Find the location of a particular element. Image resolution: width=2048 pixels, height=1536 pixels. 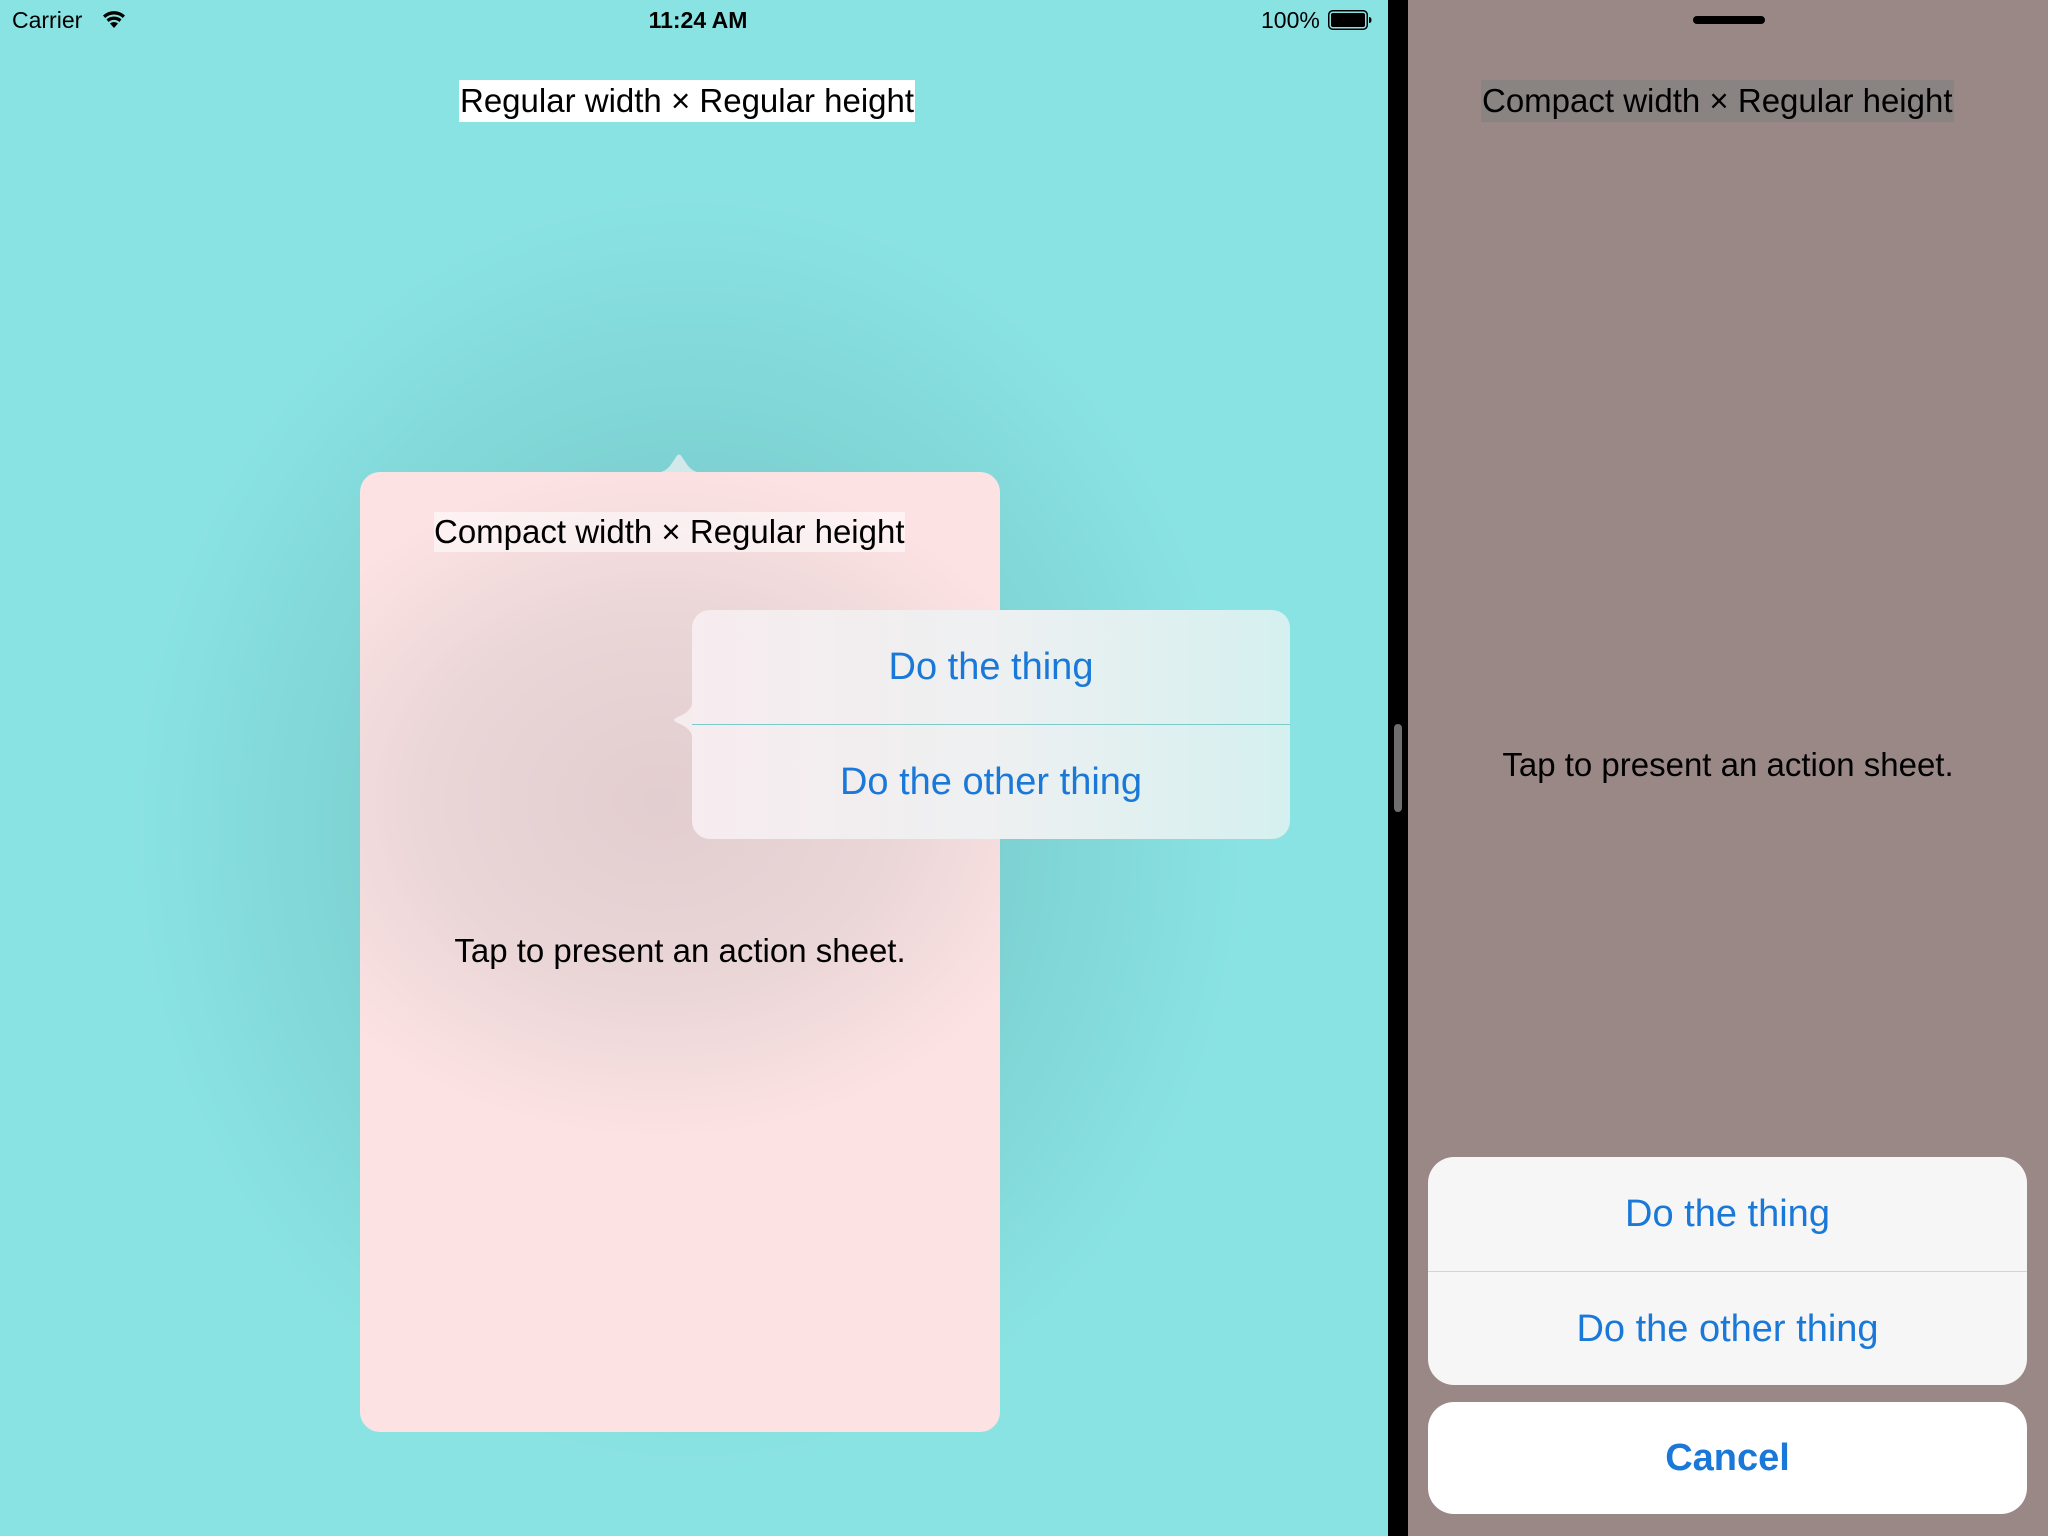

status-bar: Carrier 11:24 AM 100% is located at coordinates (694, 20).